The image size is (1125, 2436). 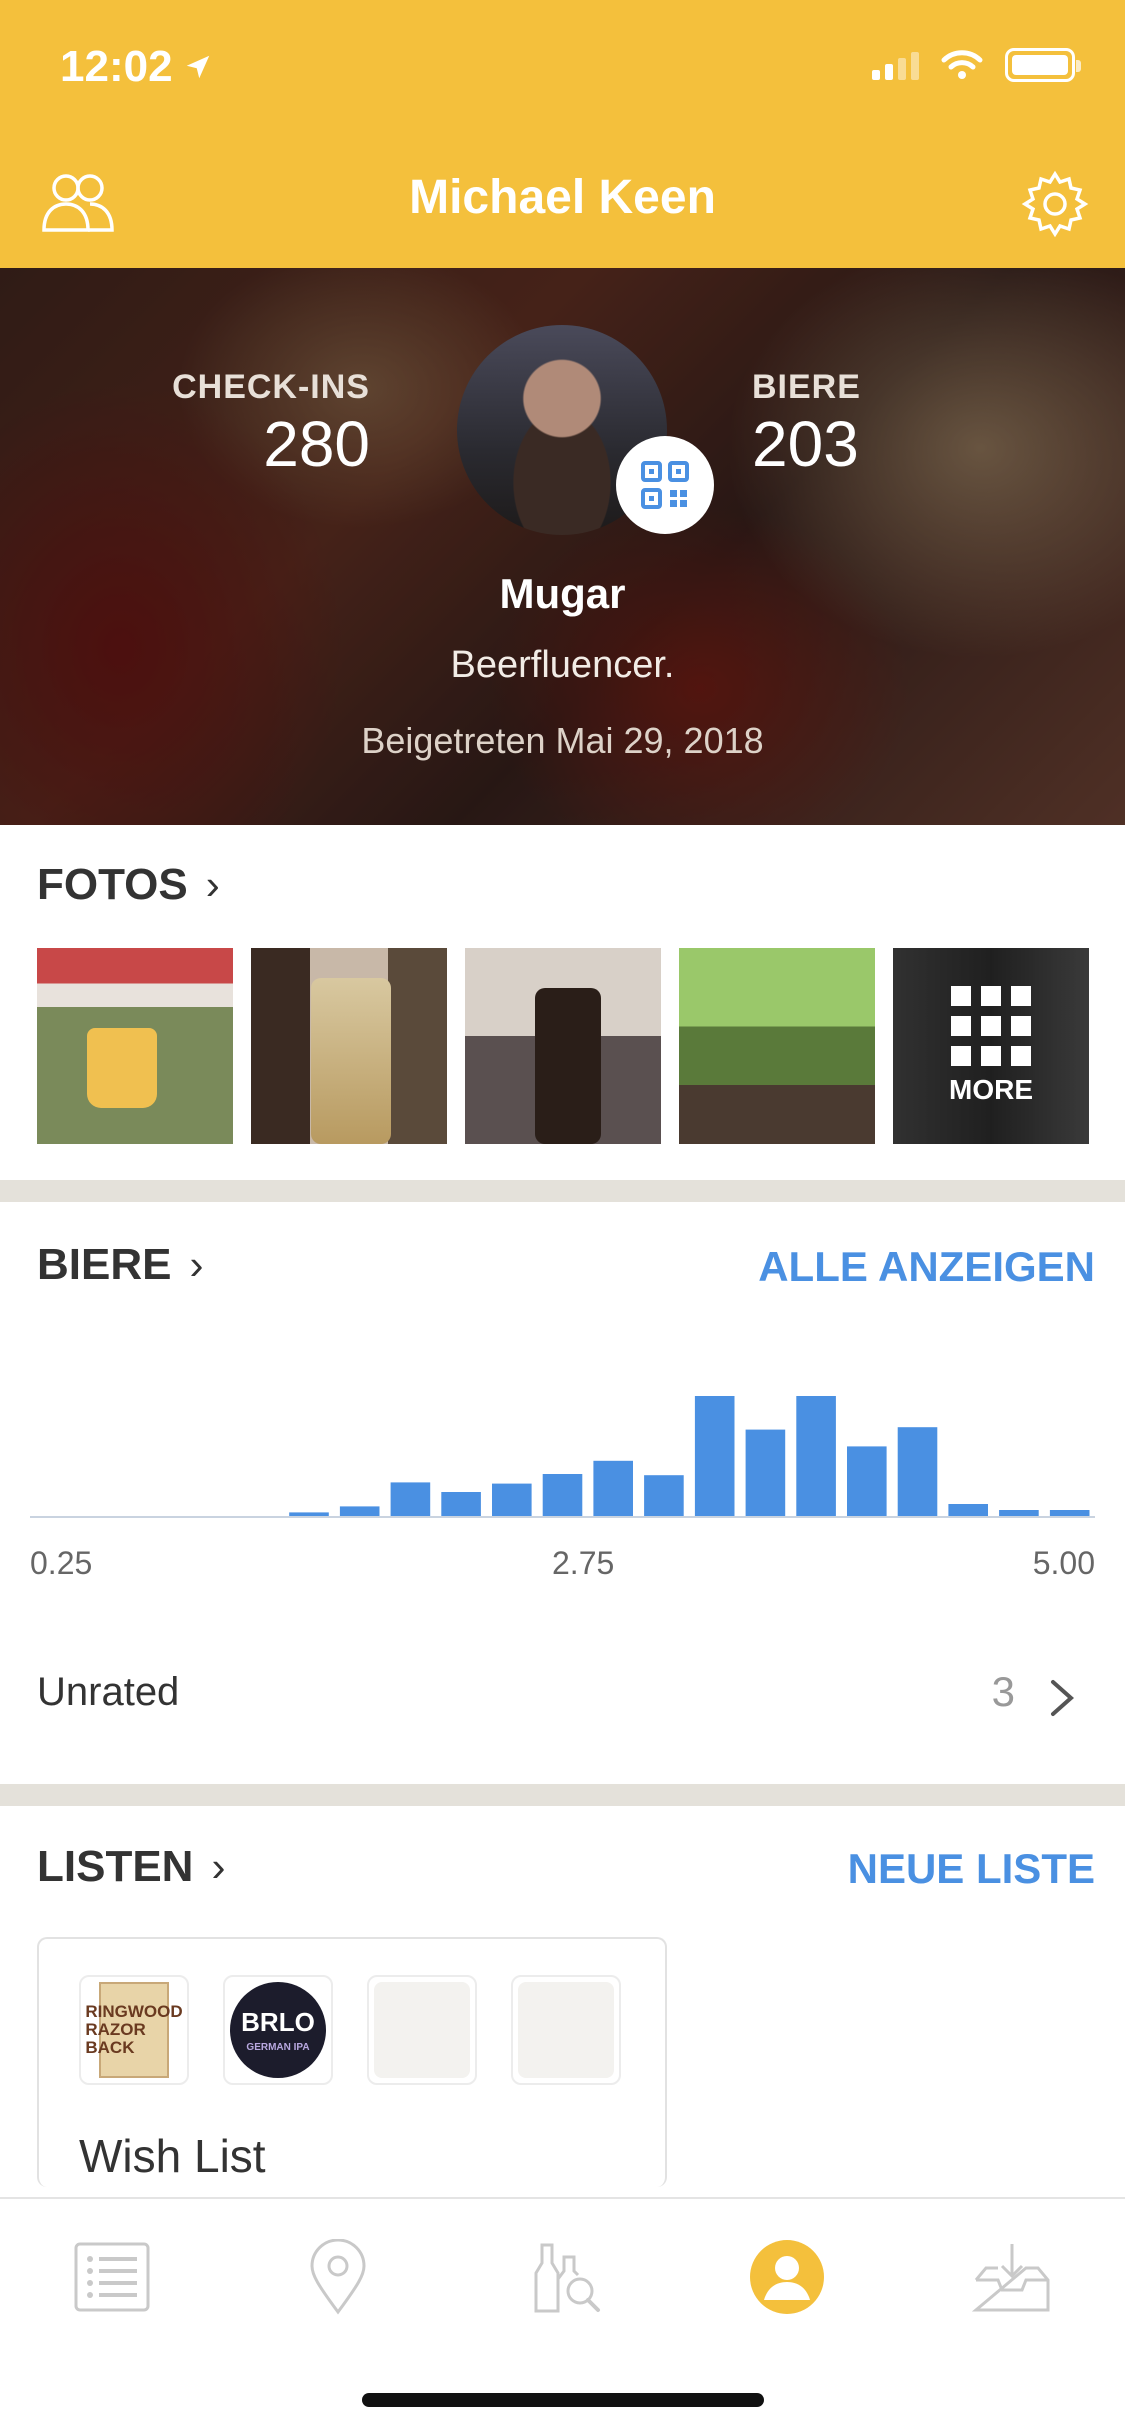 What do you see at coordinates (61, 1563) in the screenshot?
I see `tick-label-min: 0.25` at bounding box center [61, 1563].